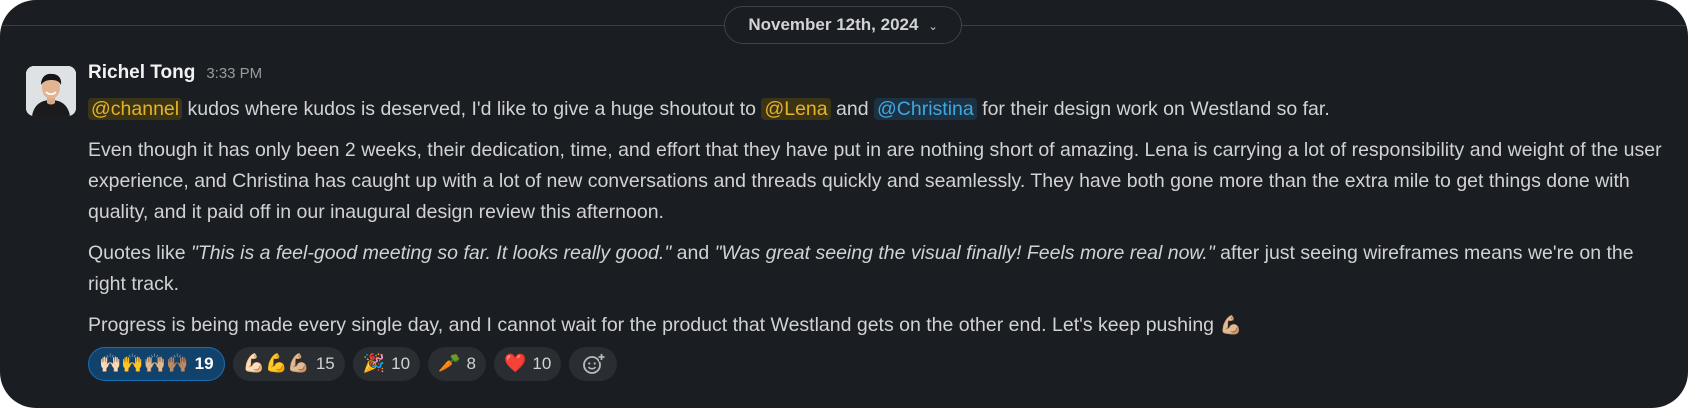 The height and width of the screenshot is (408, 1688). I want to click on reaction-flexed-biceps: 💪🏻💪💪🏼 15, so click(288, 364).